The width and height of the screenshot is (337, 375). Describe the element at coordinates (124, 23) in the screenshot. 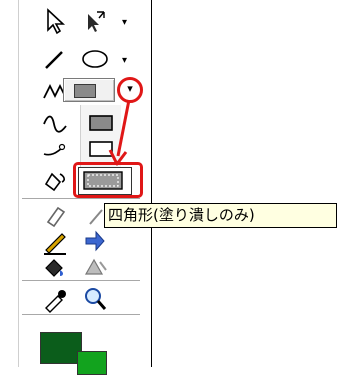

I see `subselect-dropdown-caret: ▾` at that location.